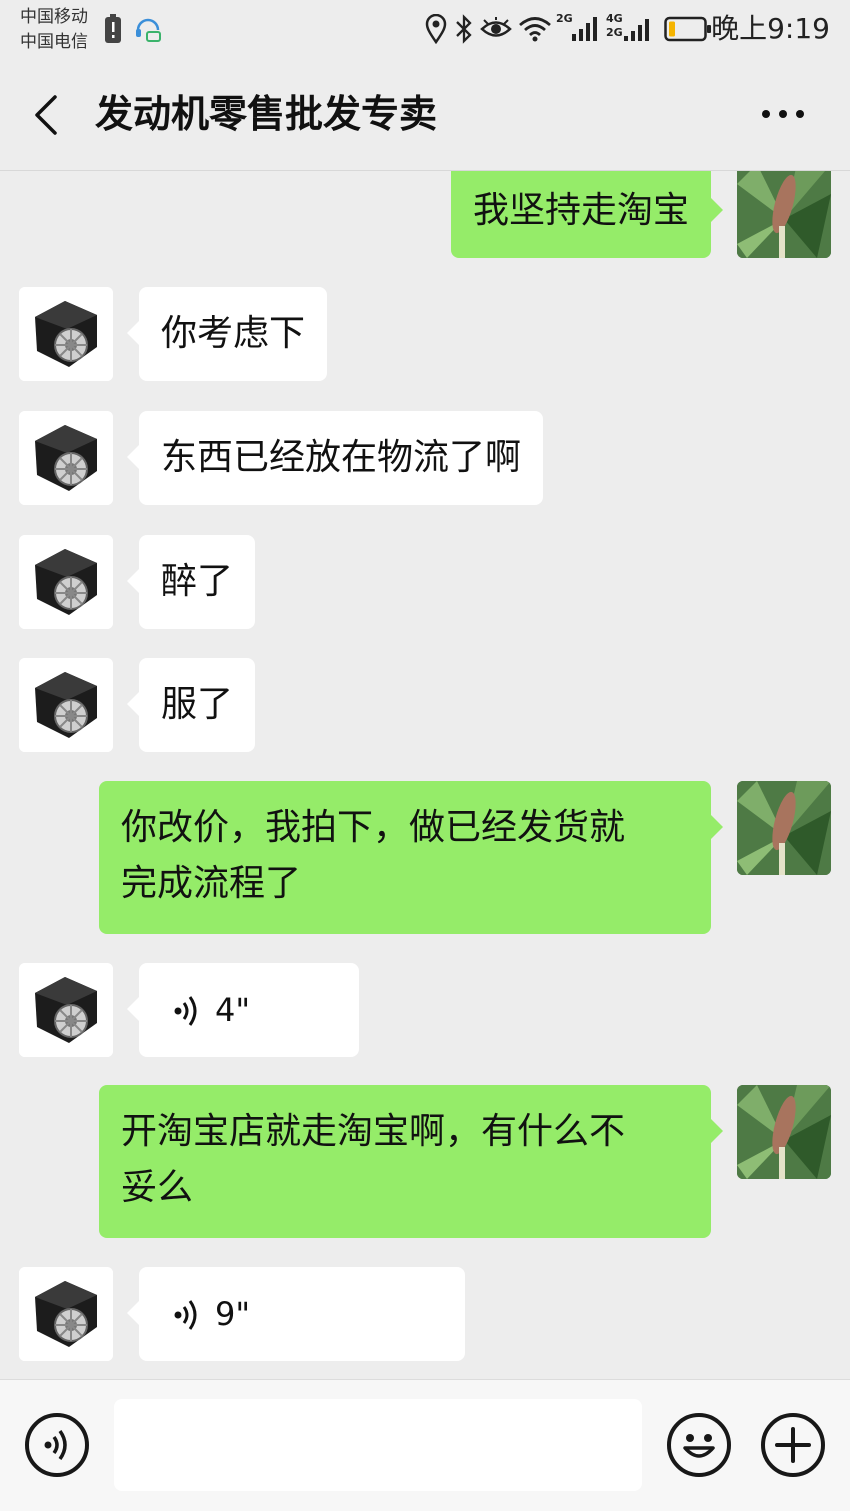 The width and height of the screenshot is (850, 1511). Describe the element at coordinates (296, 1314) in the screenshot. I see `voice-message-incoming: 9"` at that location.